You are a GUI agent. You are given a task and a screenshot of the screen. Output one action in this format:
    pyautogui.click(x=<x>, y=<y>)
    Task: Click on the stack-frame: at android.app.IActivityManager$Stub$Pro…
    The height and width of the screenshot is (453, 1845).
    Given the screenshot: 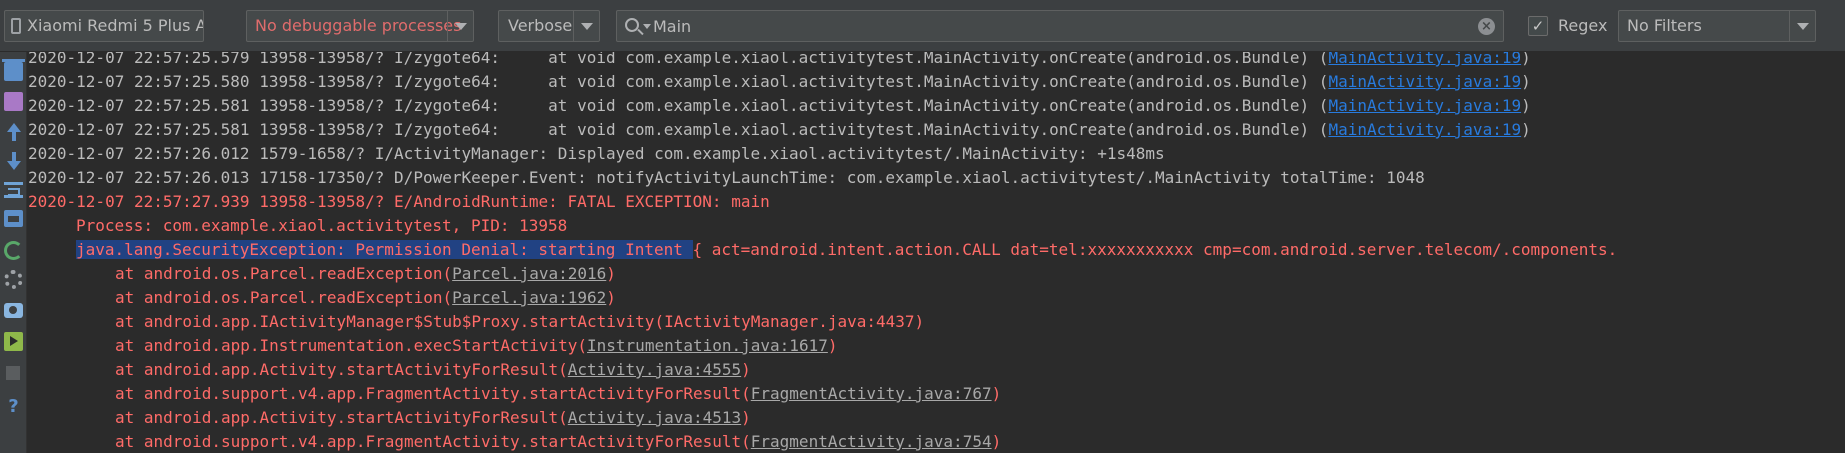 What is the action you would take?
    pyautogui.click(x=520, y=321)
    